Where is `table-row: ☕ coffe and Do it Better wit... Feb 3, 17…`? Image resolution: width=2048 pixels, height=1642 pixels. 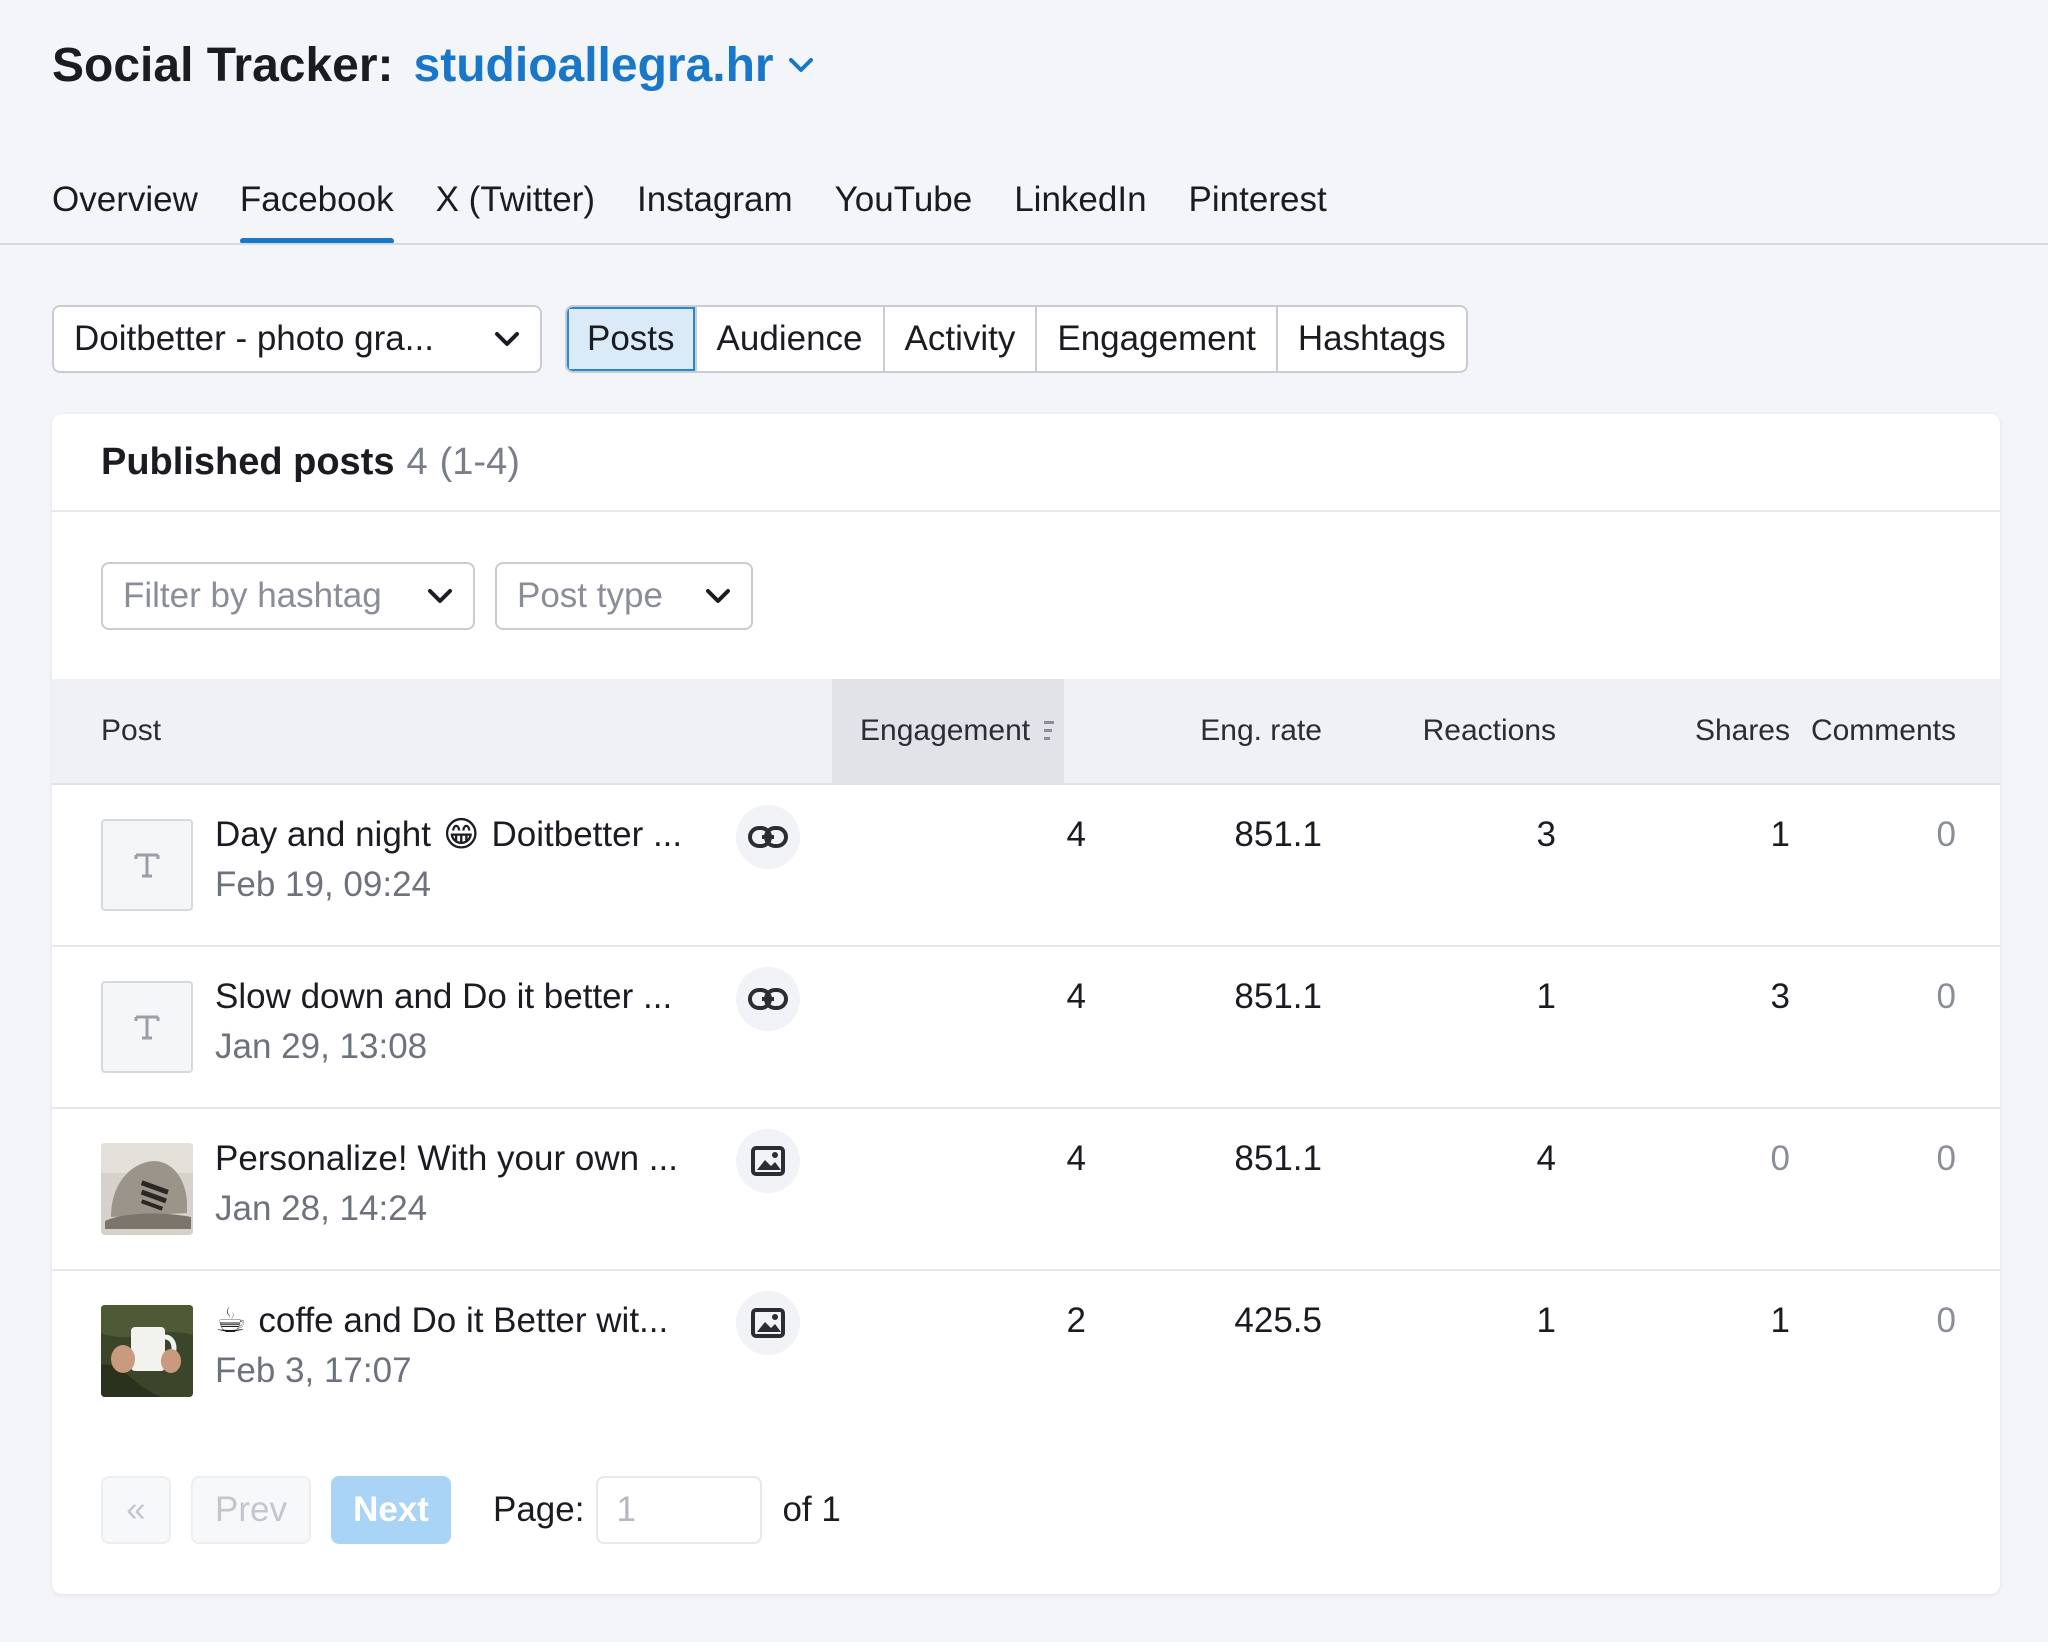 table-row: ☕ coffe and Do it Better wit... Feb 3, 17… is located at coordinates (1026, 1351).